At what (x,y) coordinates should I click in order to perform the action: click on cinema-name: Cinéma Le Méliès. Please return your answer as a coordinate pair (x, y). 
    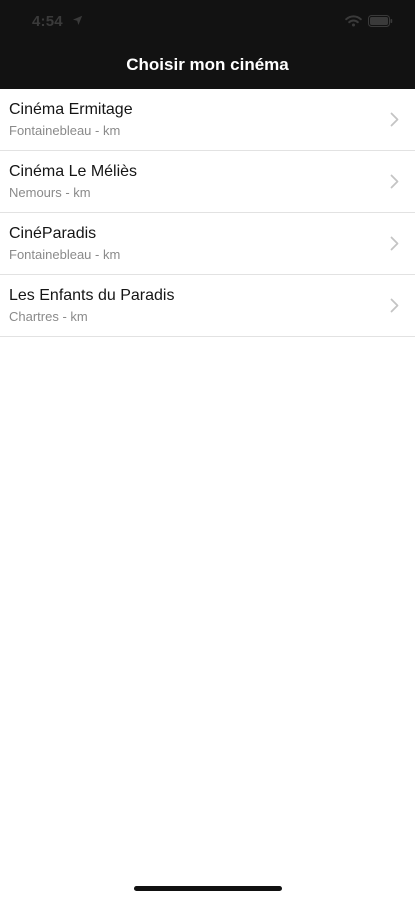
    Looking at the image, I should click on (73, 171).